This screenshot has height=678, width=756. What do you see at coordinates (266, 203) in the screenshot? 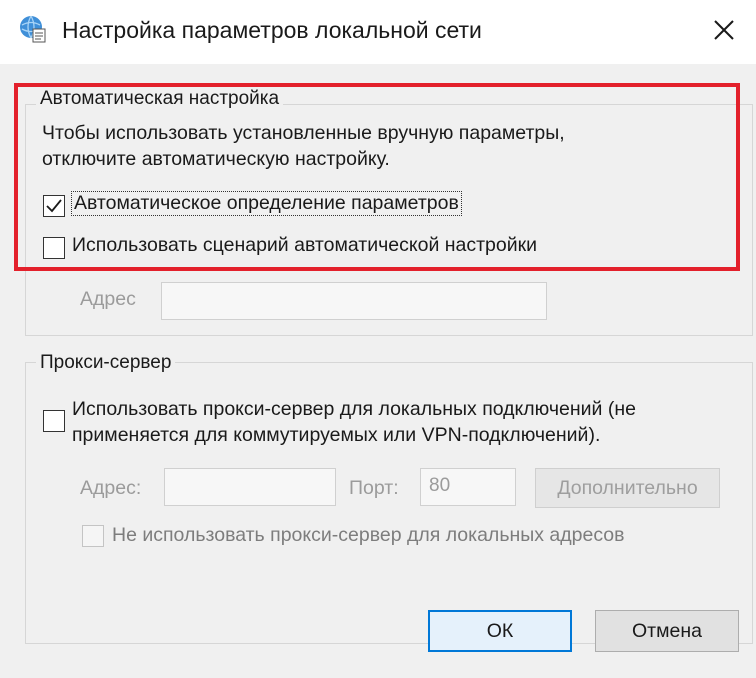
I see `auto-detect-label: Автоматическое определение параметров` at bounding box center [266, 203].